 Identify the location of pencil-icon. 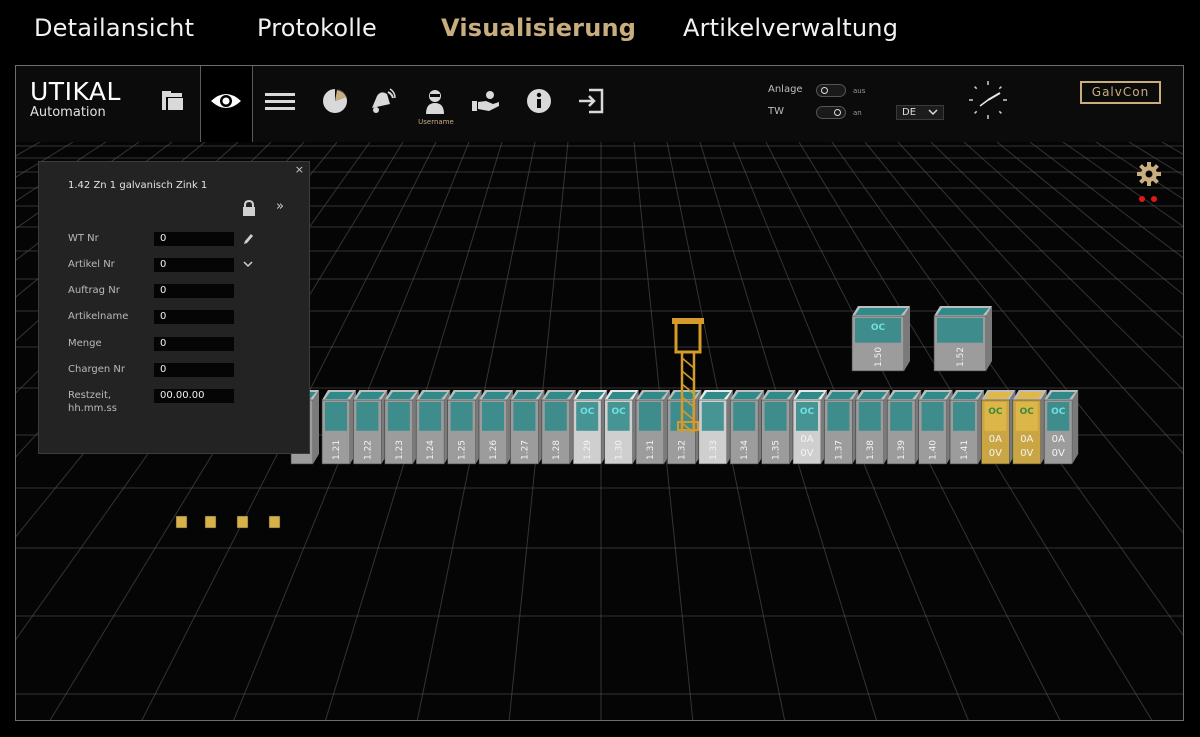
(248, 239).